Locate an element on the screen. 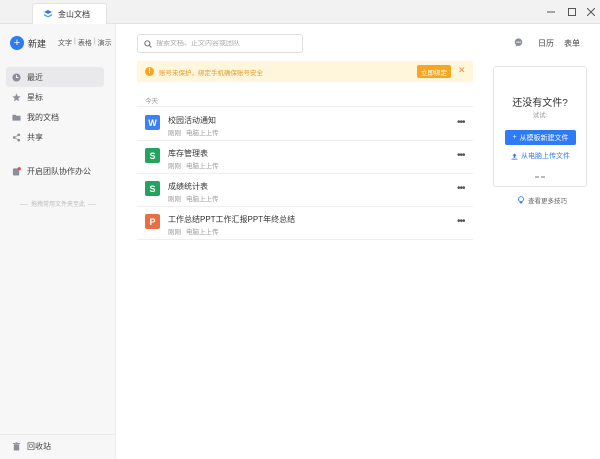  bind-phone-button: 立即绑定 is located at coordinates (434, 71).